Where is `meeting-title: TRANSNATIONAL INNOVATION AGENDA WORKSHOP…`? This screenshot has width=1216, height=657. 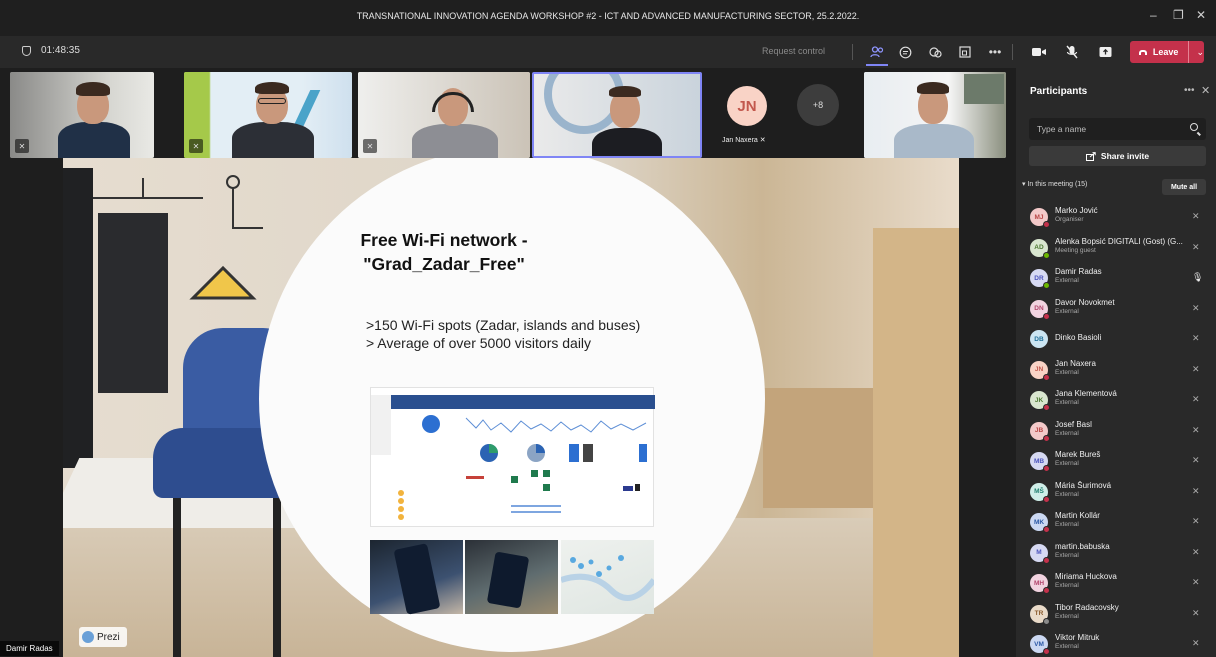 meeting-title: TRANSNATIONAL INNOVATION AGENDA WORKSHOP… is located at coordinates (608, 16).